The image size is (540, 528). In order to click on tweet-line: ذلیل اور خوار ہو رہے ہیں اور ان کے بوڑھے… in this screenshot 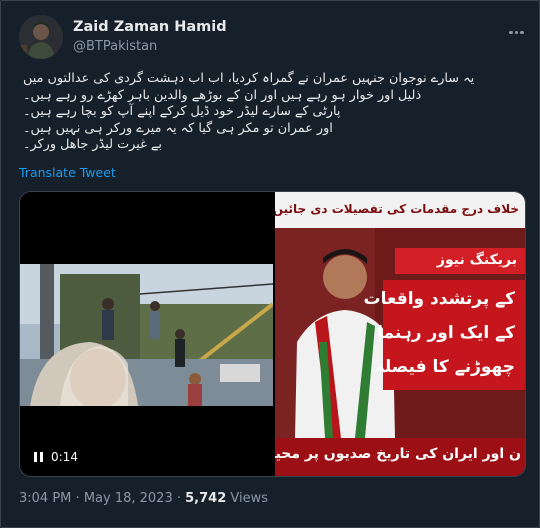, I will do `click(222, 95)`.